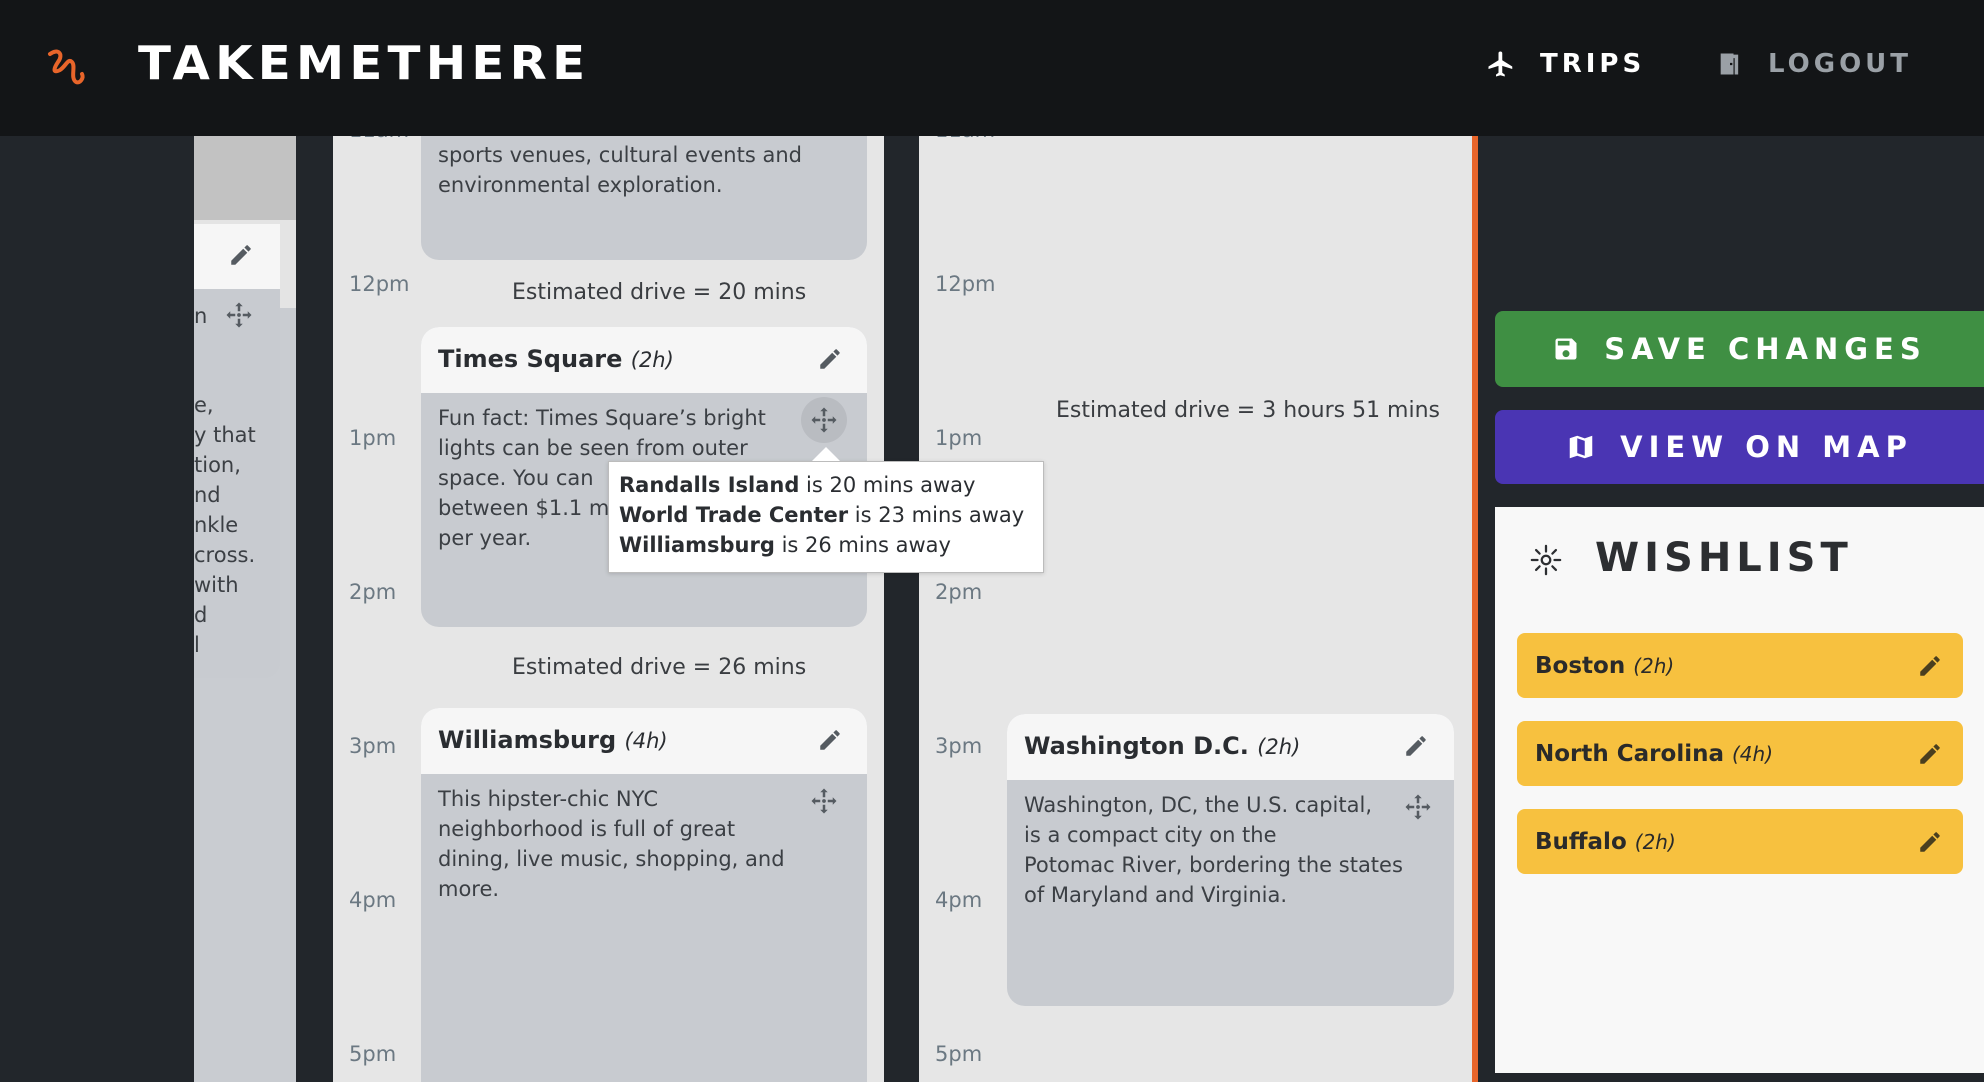  I want to click on nav-logout: LOGOUT, so click(1814, 64).